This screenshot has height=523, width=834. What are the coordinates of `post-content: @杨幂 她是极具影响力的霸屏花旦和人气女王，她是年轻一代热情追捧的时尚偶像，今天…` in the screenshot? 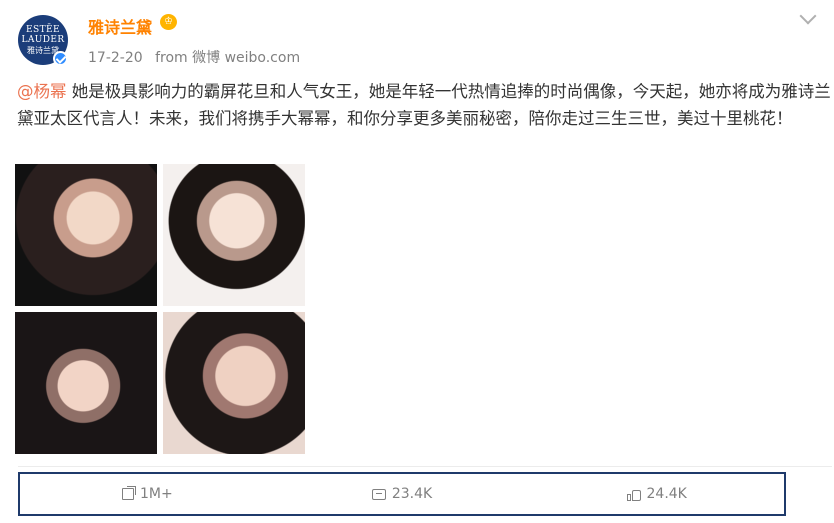 It's located at (424, 105).